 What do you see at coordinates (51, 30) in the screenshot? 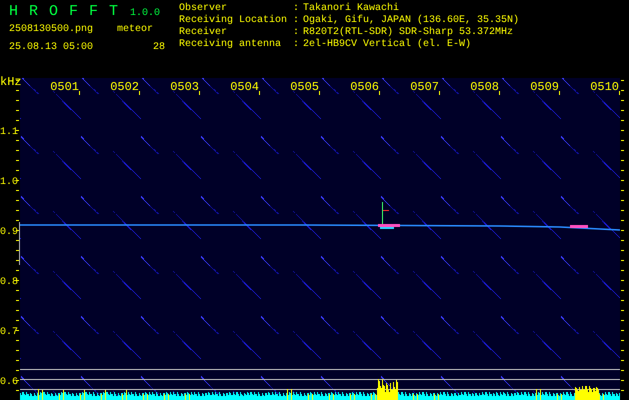
I see `file-name: 2508130500.png` at bounding box center [51, 30].